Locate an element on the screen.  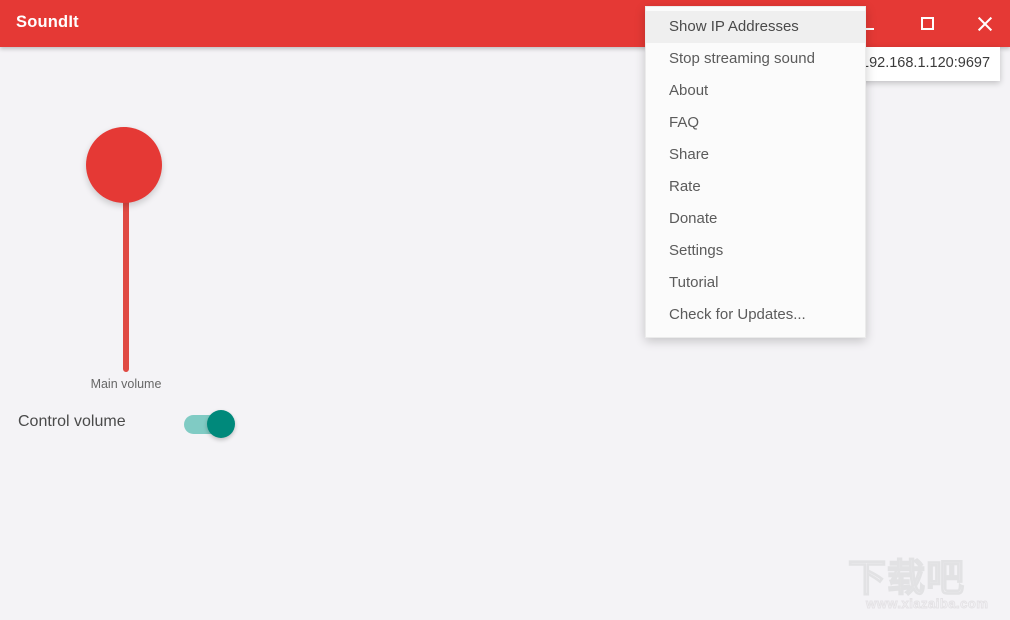
menu-item: FAQ is located at coordinates (755, 123).